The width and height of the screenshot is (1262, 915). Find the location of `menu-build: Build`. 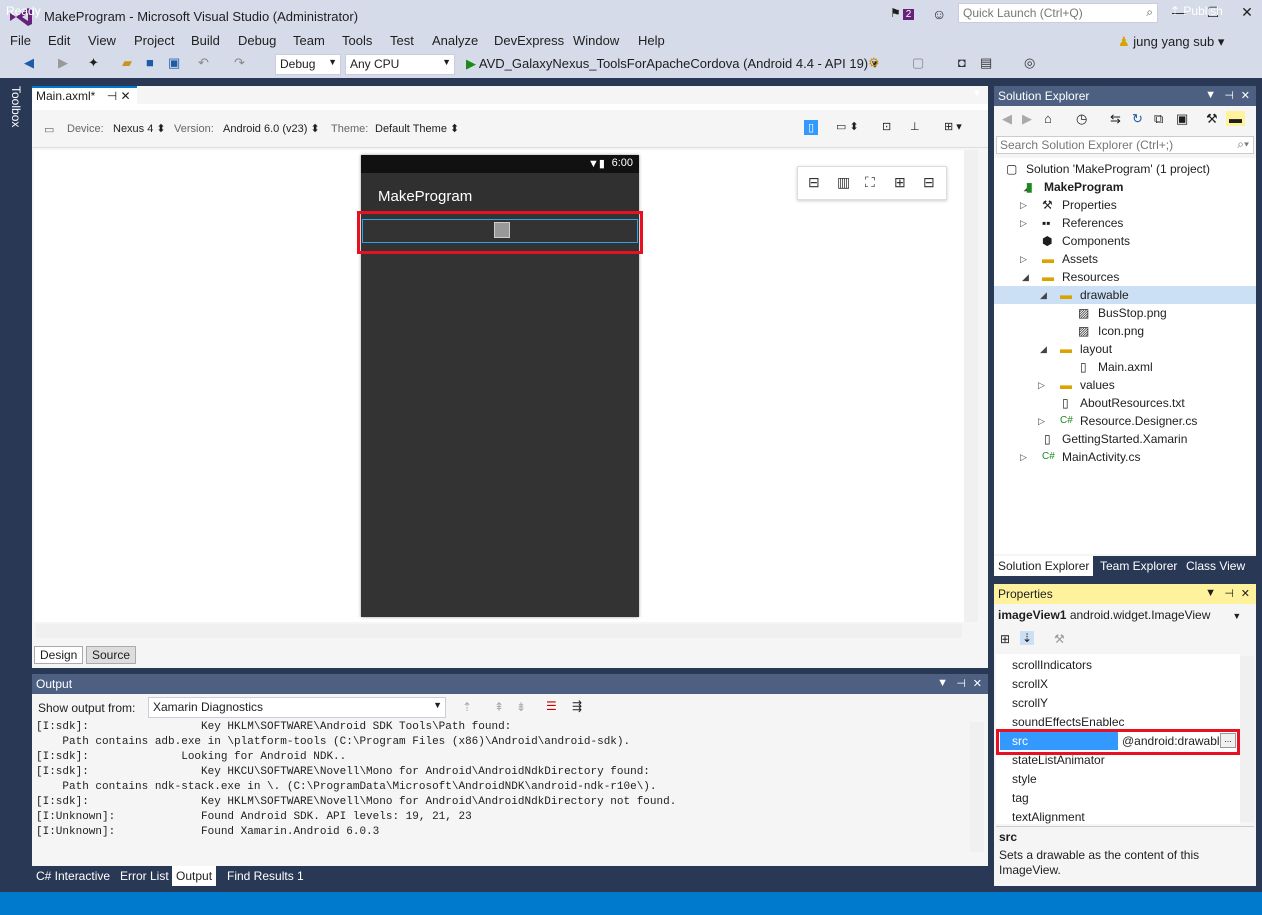

menu-build: Build is located at coordinates (205, 40).